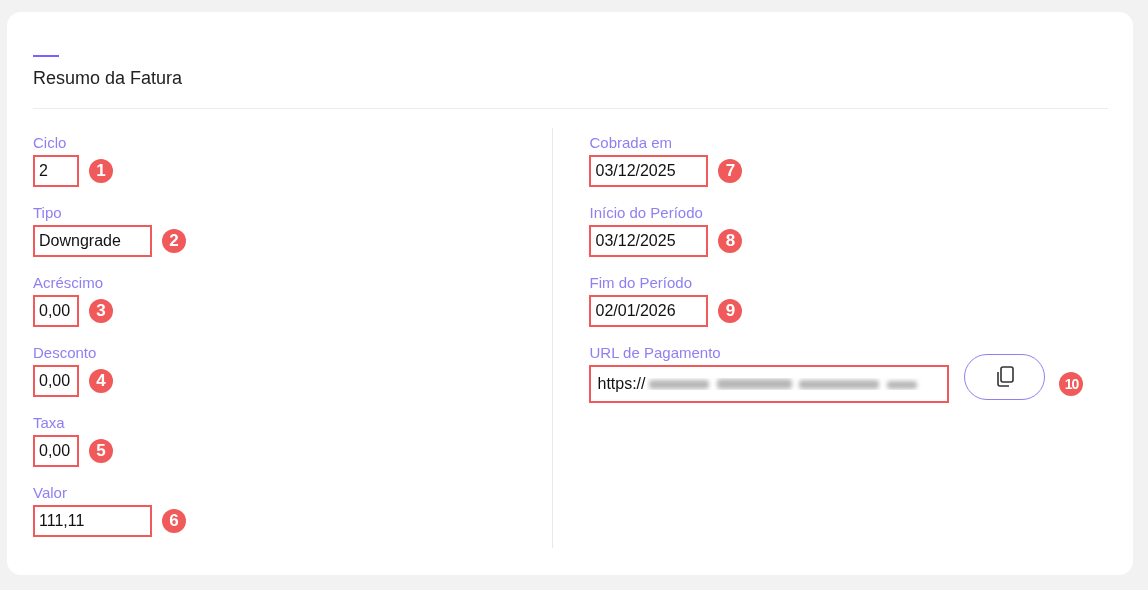 The width and height of the screenshot is (1148, 590). What do you see at coordinates (101, 311) in the screenshot?
I see `number-badge: 3` at bounding box center [101, 311].